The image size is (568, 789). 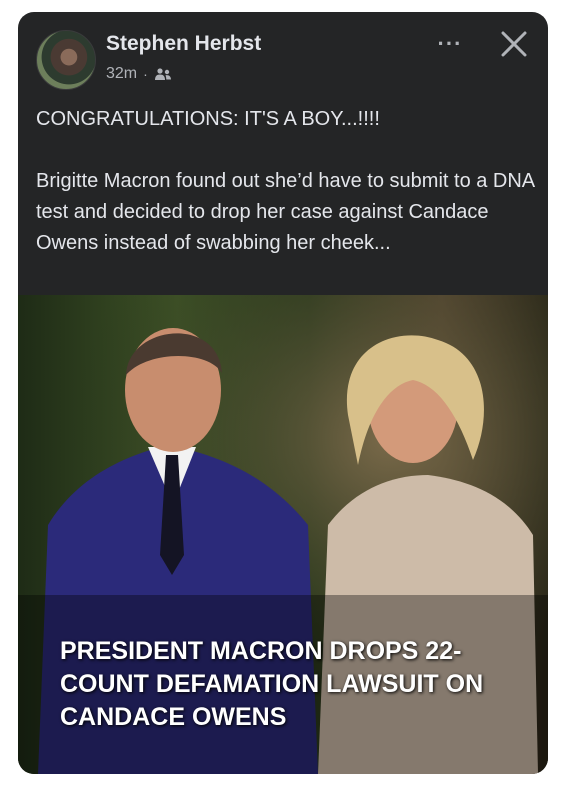 I want to click on more-options-button: ···, so click(x=450, y=44).